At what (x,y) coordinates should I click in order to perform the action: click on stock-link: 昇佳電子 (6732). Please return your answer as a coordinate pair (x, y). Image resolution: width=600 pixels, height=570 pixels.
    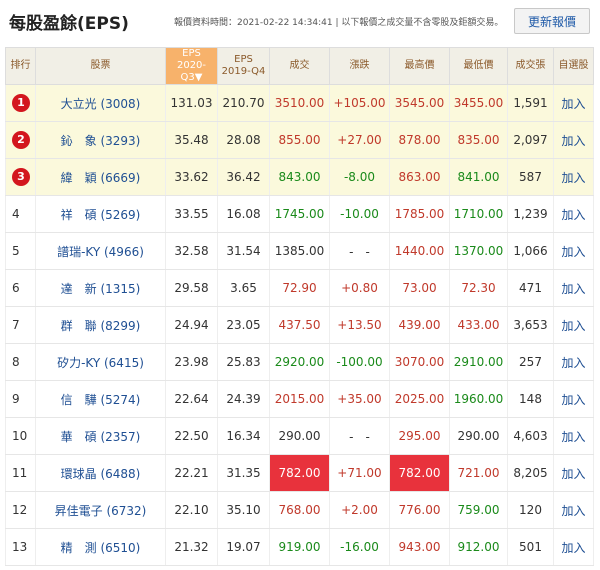
    Looking at the image, I should click on (100, 510).